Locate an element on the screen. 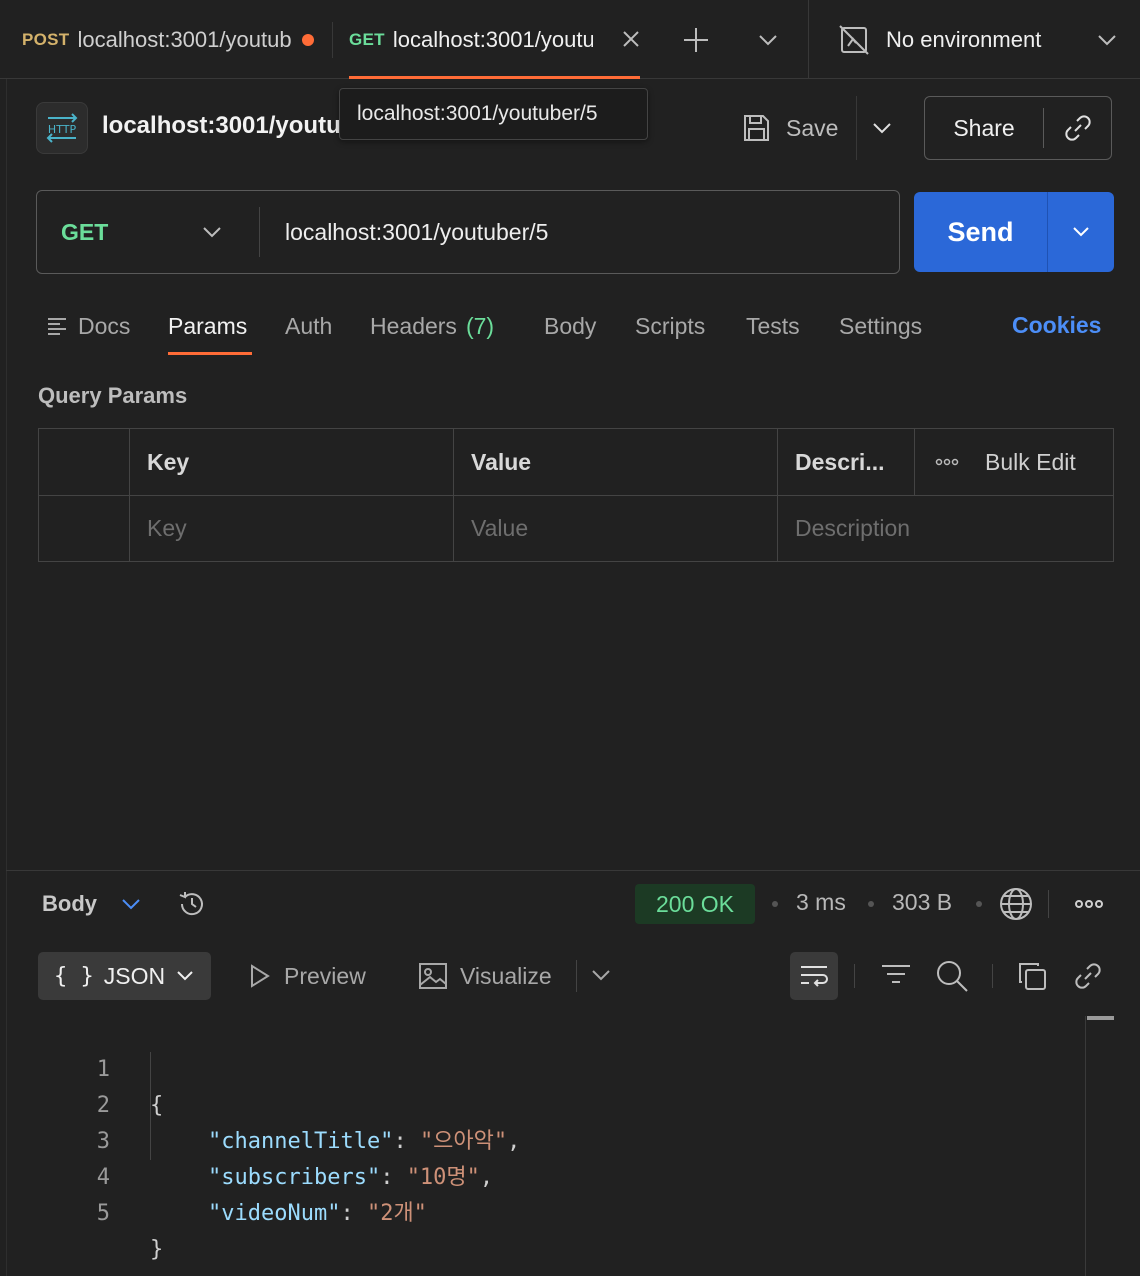 This screenshot has width=1140, height=1276. response-size: 303 B is located at coordinates (922, 902).